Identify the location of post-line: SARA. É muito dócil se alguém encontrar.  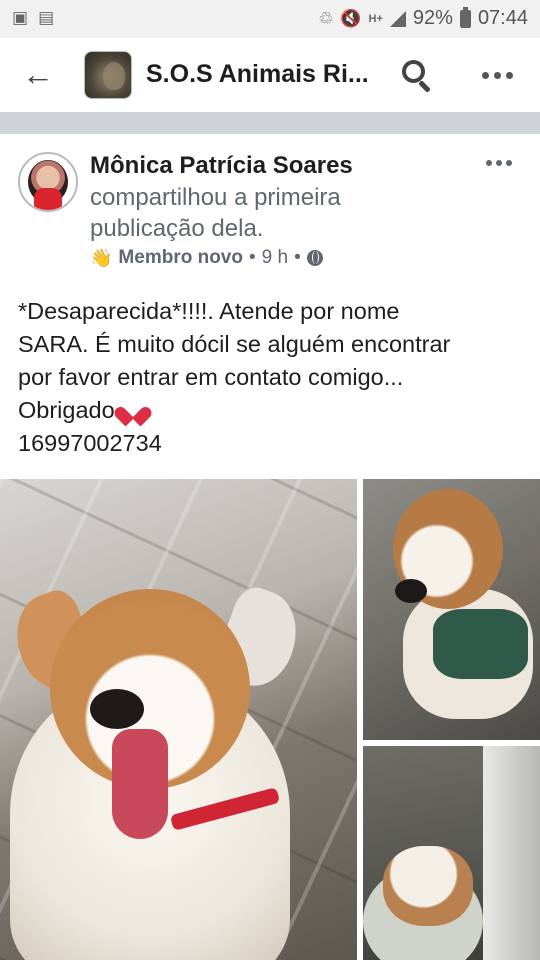
(234, 344).